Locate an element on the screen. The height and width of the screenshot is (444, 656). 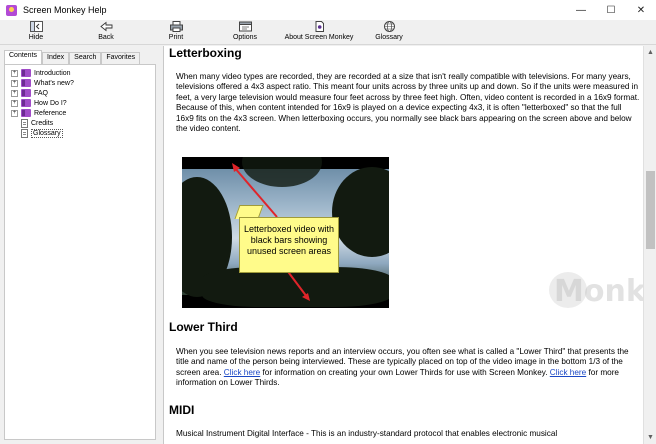
tab-contents: Contents is located at coordinates (23, 57).